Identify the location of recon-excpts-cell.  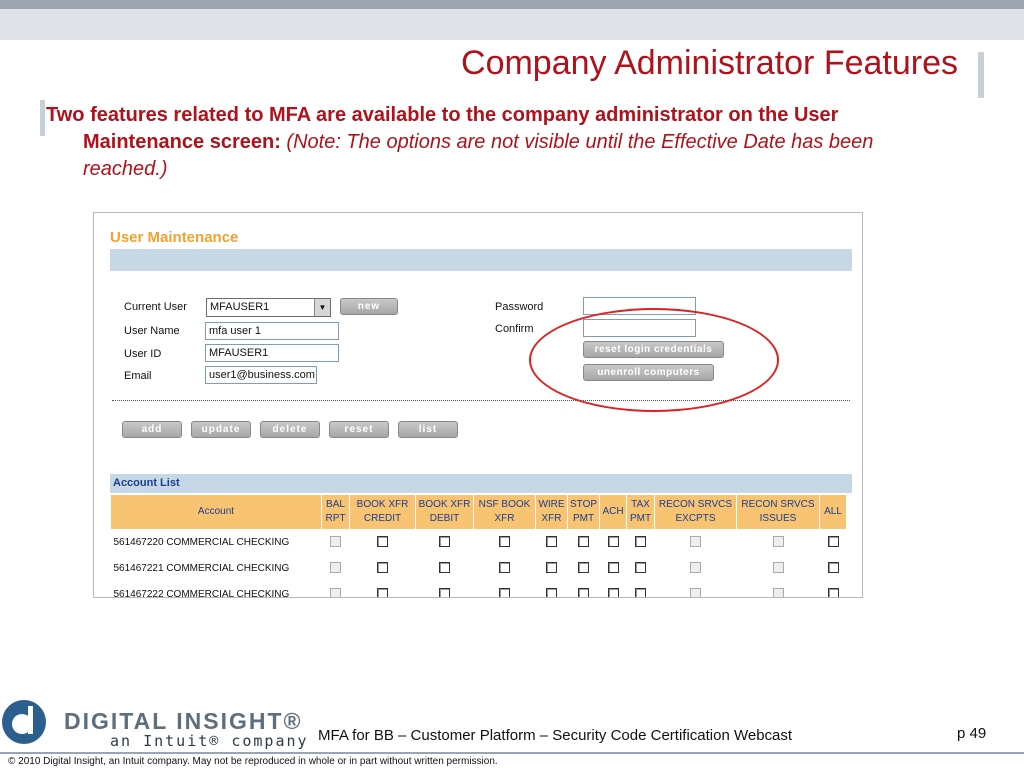
(695, 589).